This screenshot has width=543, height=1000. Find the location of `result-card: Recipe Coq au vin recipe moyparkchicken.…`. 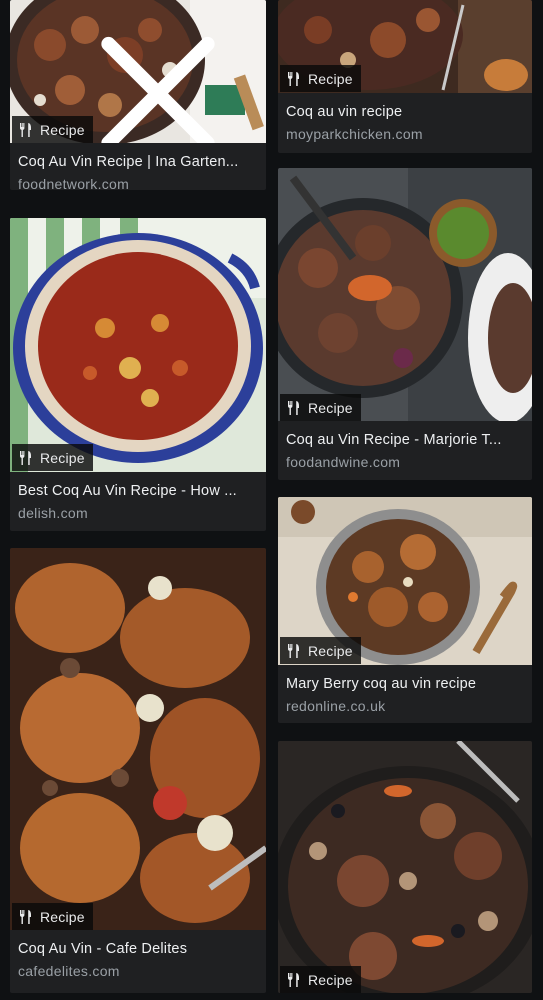

result-card: Recipe Coq au vin recipe moyparkchicken.… is located at coordinates (405, 76).